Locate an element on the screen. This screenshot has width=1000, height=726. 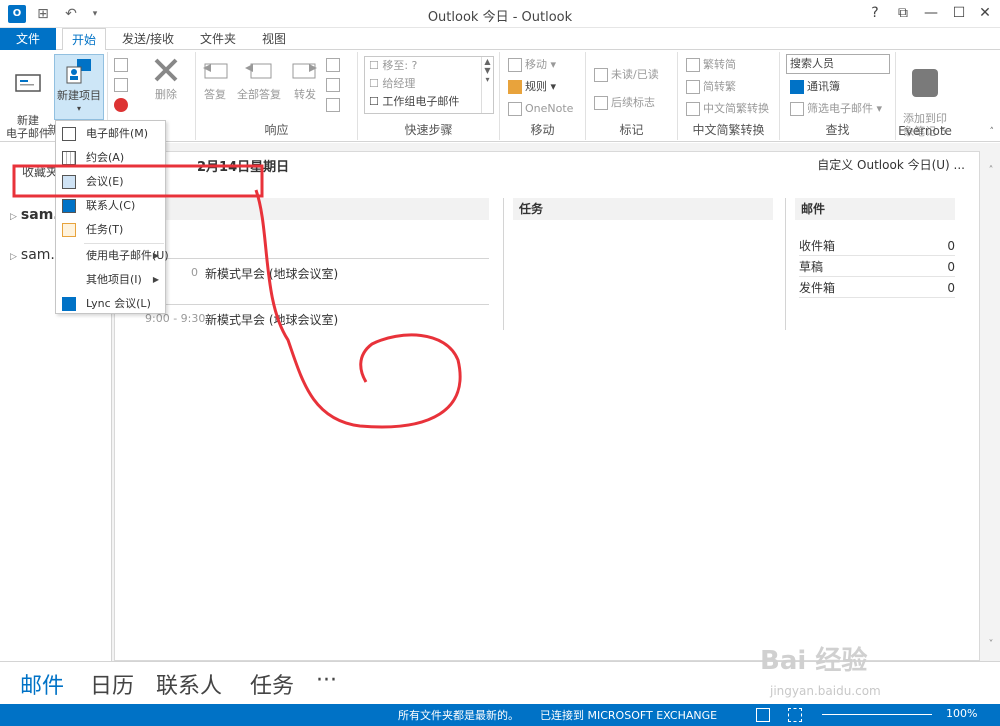
zoom-slider is located at coordinates (877, 714).